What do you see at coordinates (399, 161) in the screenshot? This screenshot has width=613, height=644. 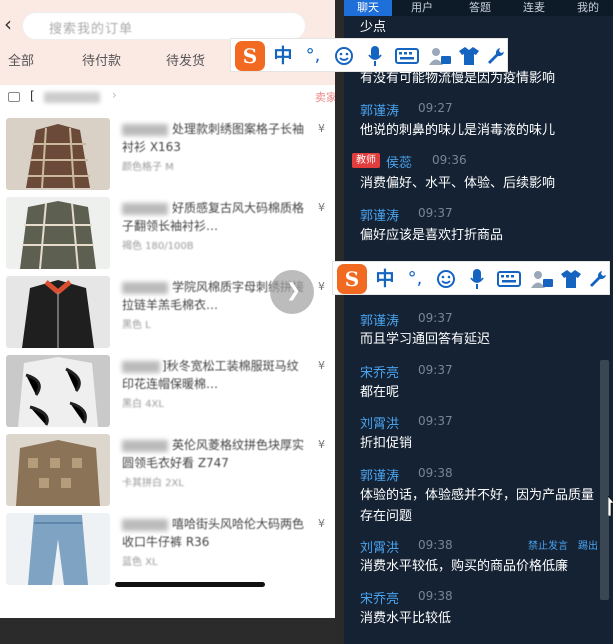 I see `message-sender: 侯蕊` at bounding box center [399, 161].